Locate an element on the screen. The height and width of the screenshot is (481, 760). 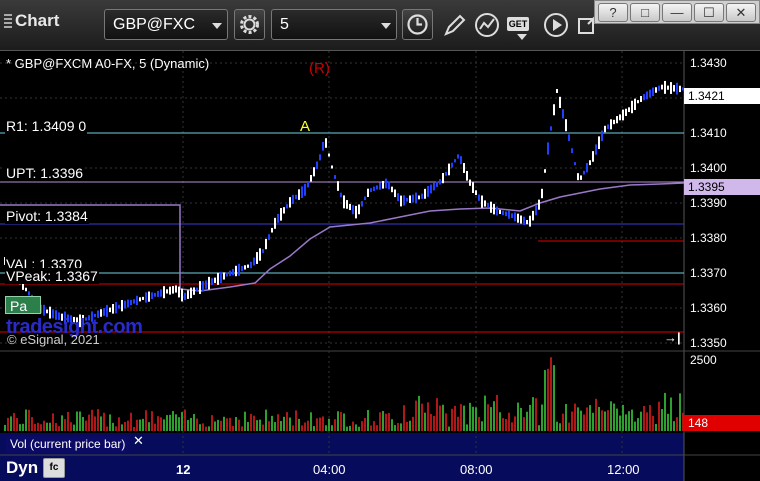
help-button: ? is located at coordinates (613, 12).